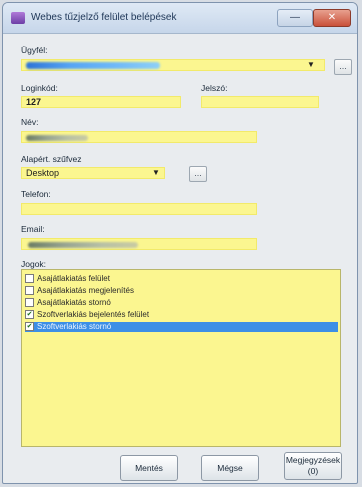 The width and height of the screenshot is (362, 487). Describe the element at coordinates (87, 315) in the screenshot. I see `rights-item-3: ✔ Szoftverlakiás bejelentés felület` at that location.